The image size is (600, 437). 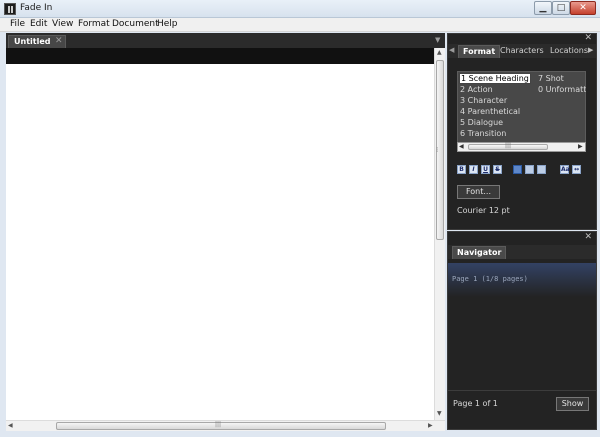 I want to click on menu-document: Document, so click(x=135, y=24).